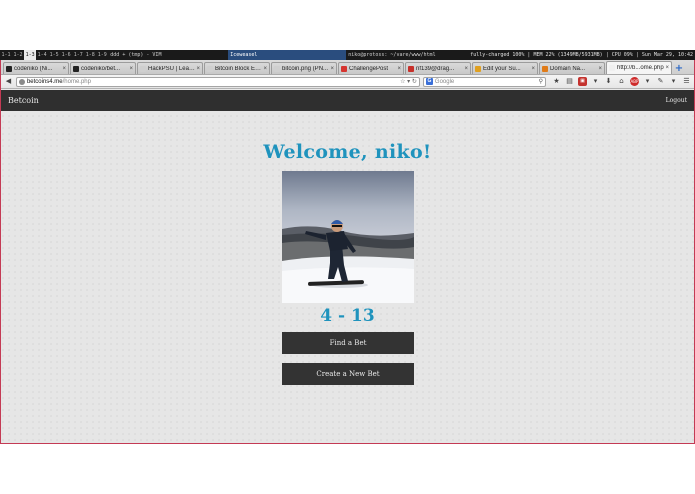  What do you see at coordinates (556, 81) in the screenshot?
I see `star-icon: ★` at bounding box center [556, 81].